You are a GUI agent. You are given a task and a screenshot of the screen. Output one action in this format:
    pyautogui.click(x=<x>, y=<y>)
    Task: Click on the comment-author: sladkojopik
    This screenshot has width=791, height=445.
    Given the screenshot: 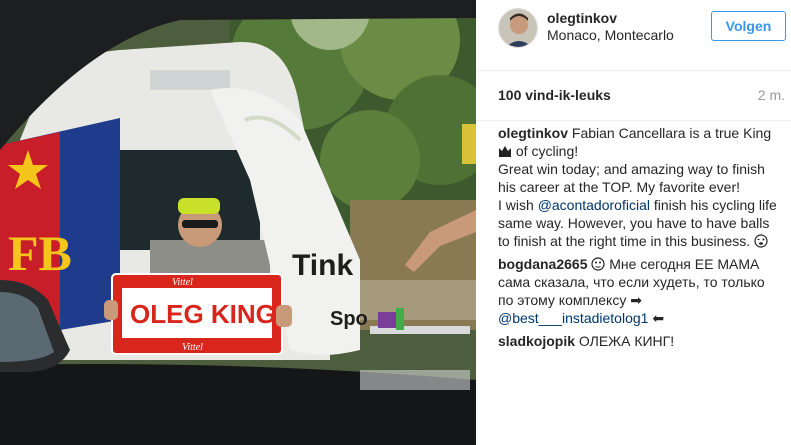 What is the action you would take?
    pyautogui.click(x=536, y=341)
    